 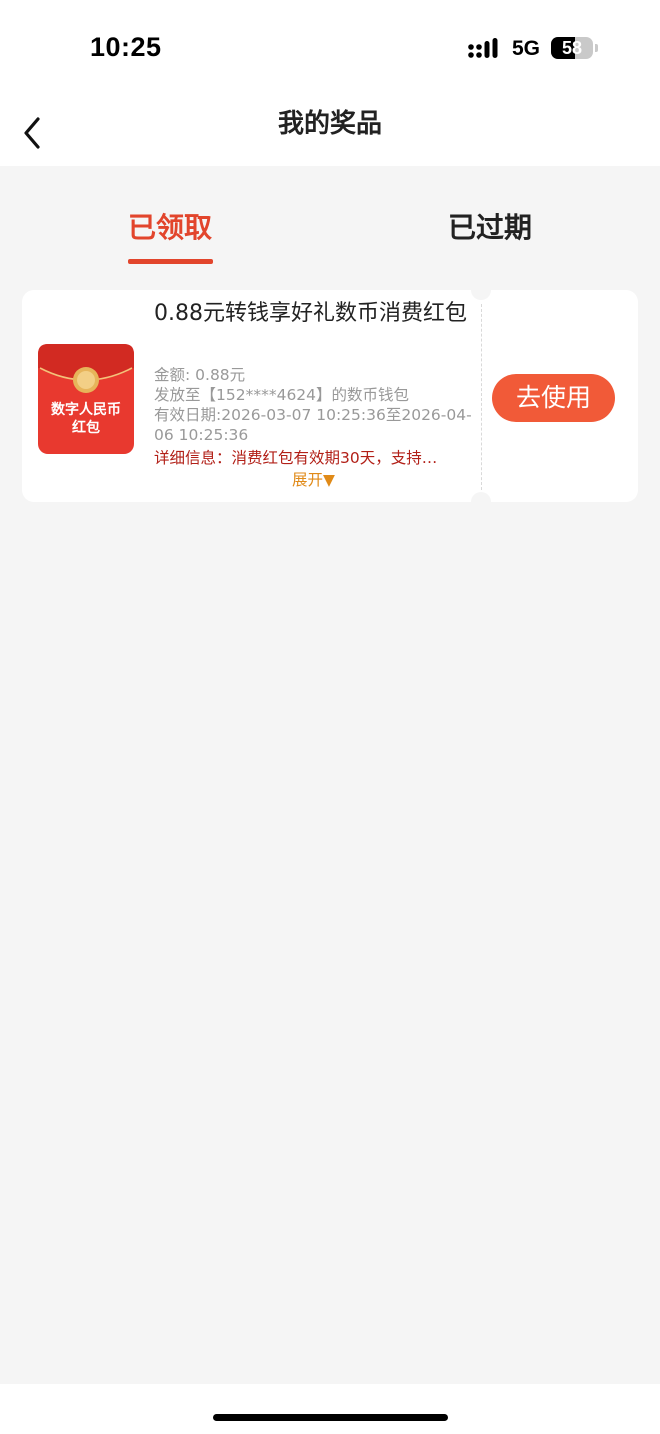 What do you see at coordinates (313, 480) in the screenshot?
I see `expand-link: 展开▼` at bounding box center [313, 480].